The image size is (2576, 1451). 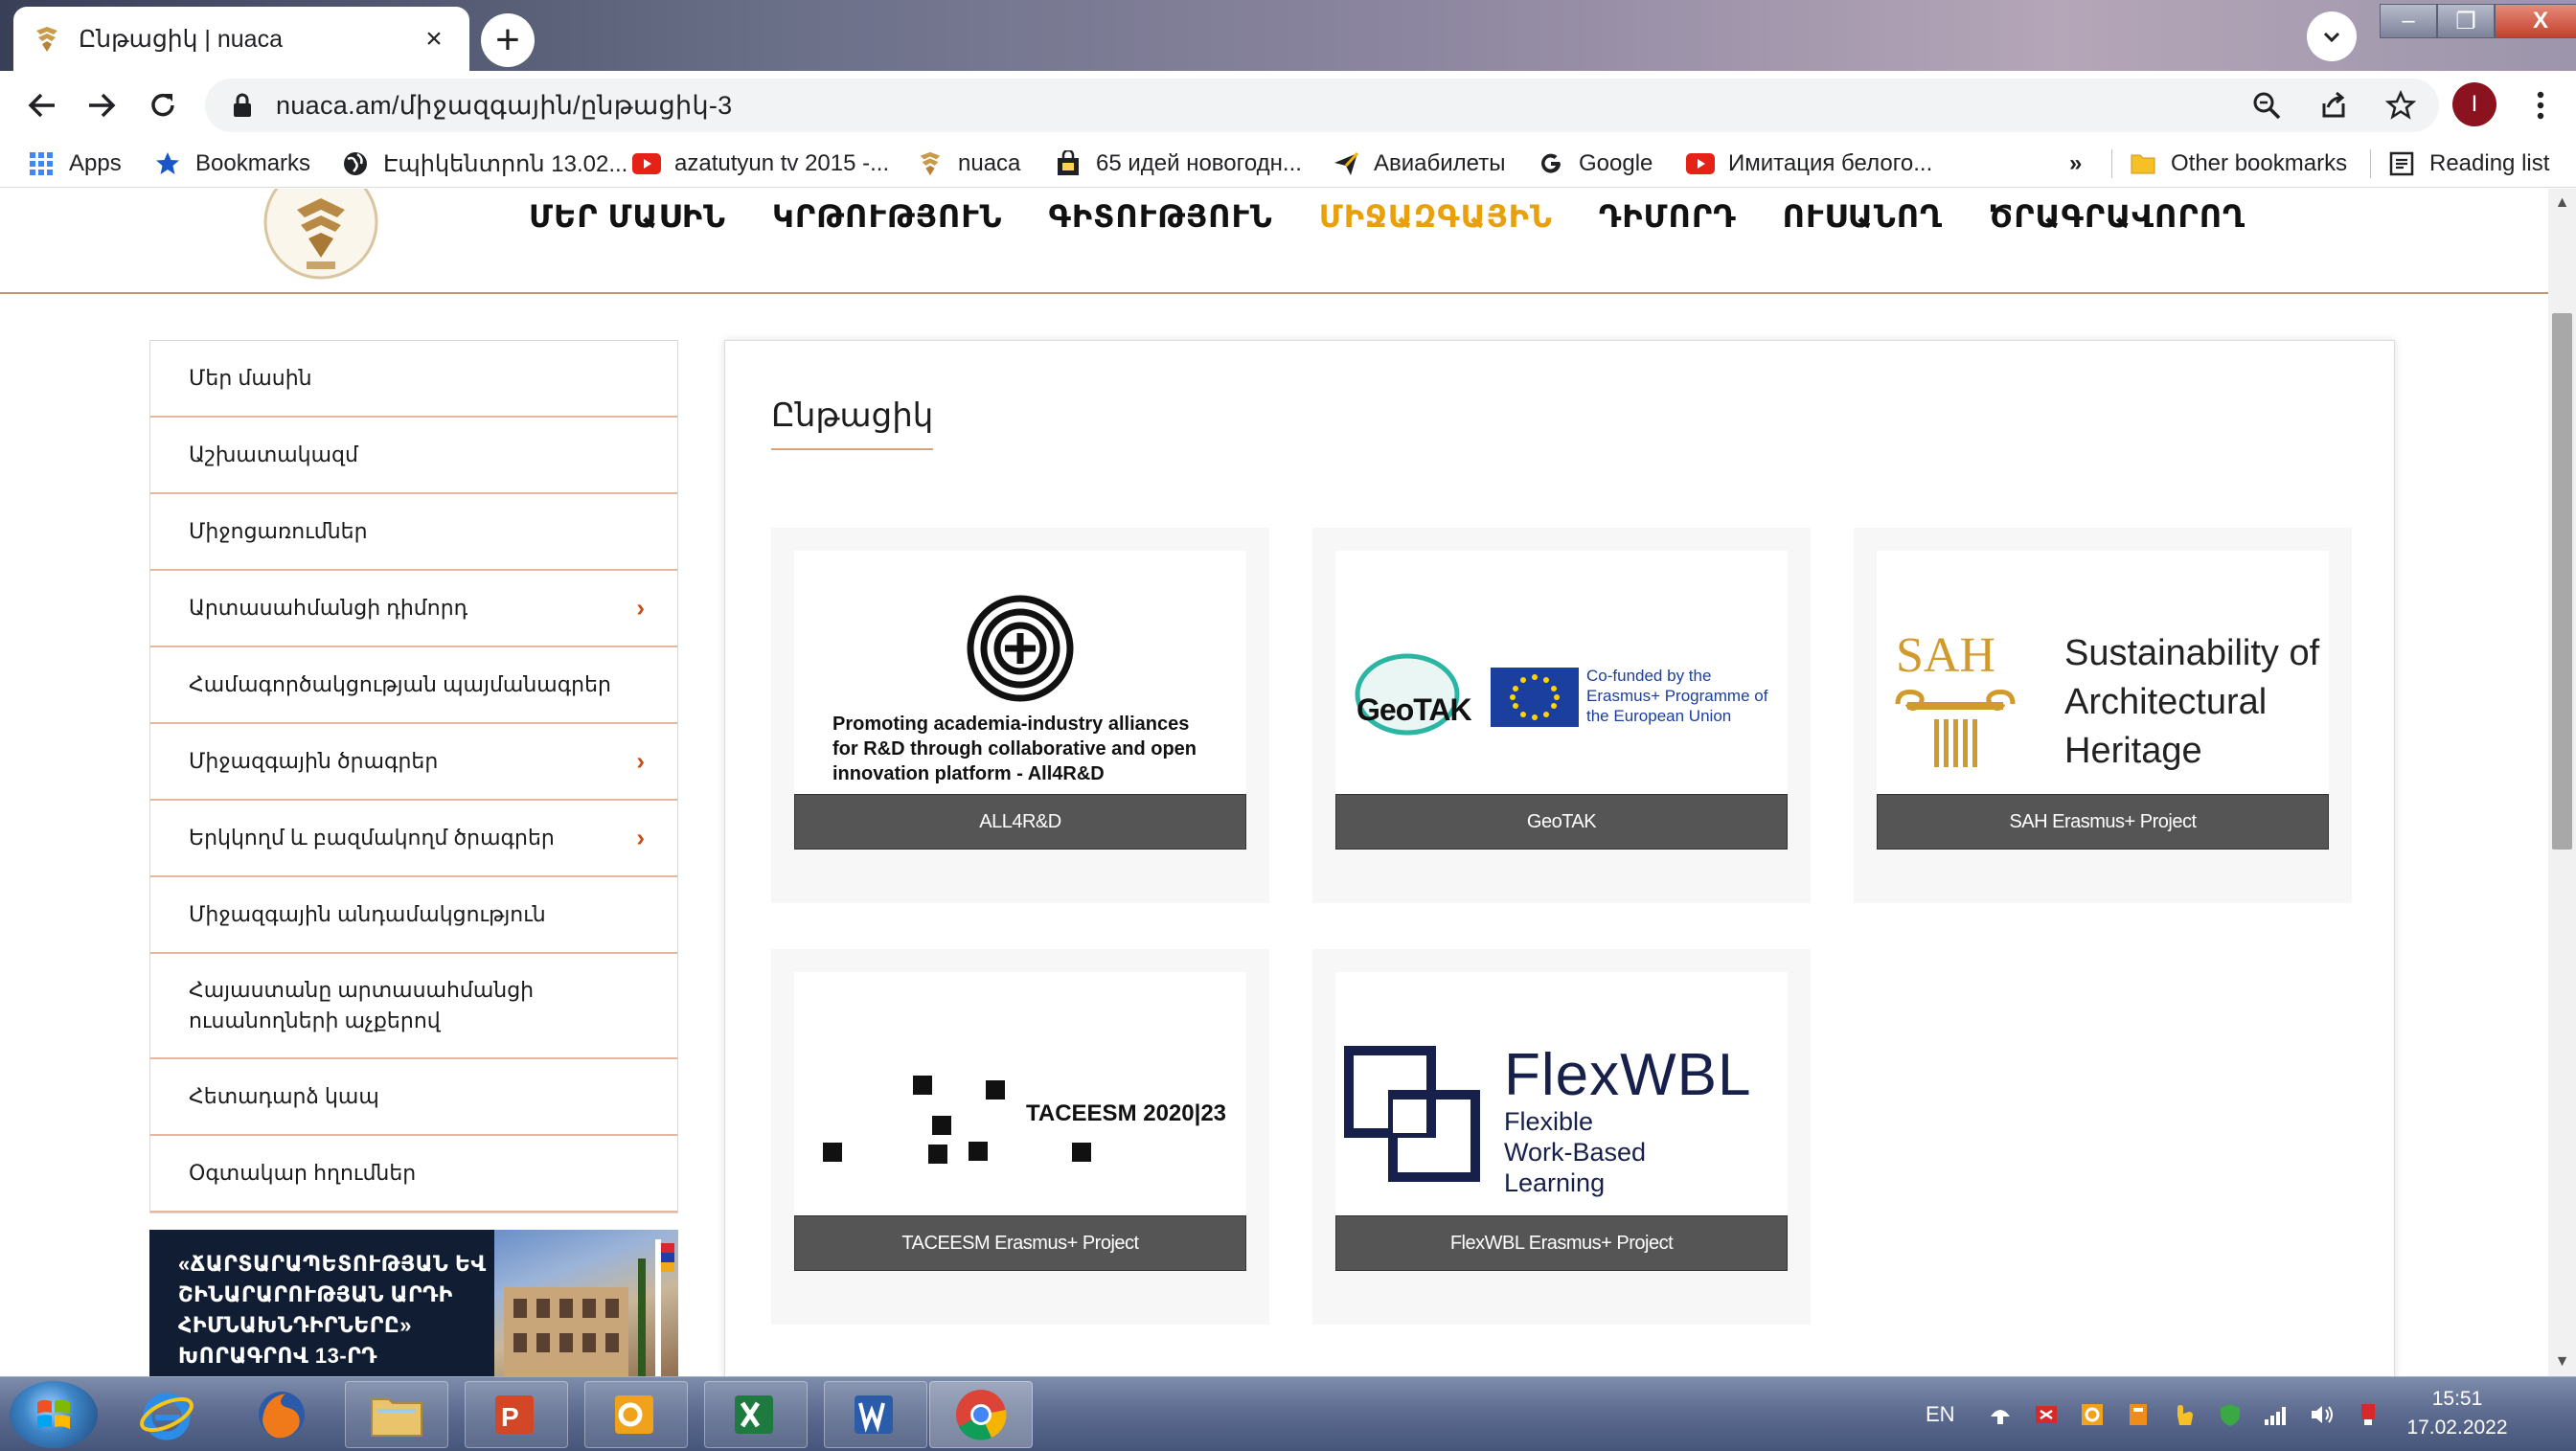 I want to click on zoom-icon, so click(x=2266, y=105).